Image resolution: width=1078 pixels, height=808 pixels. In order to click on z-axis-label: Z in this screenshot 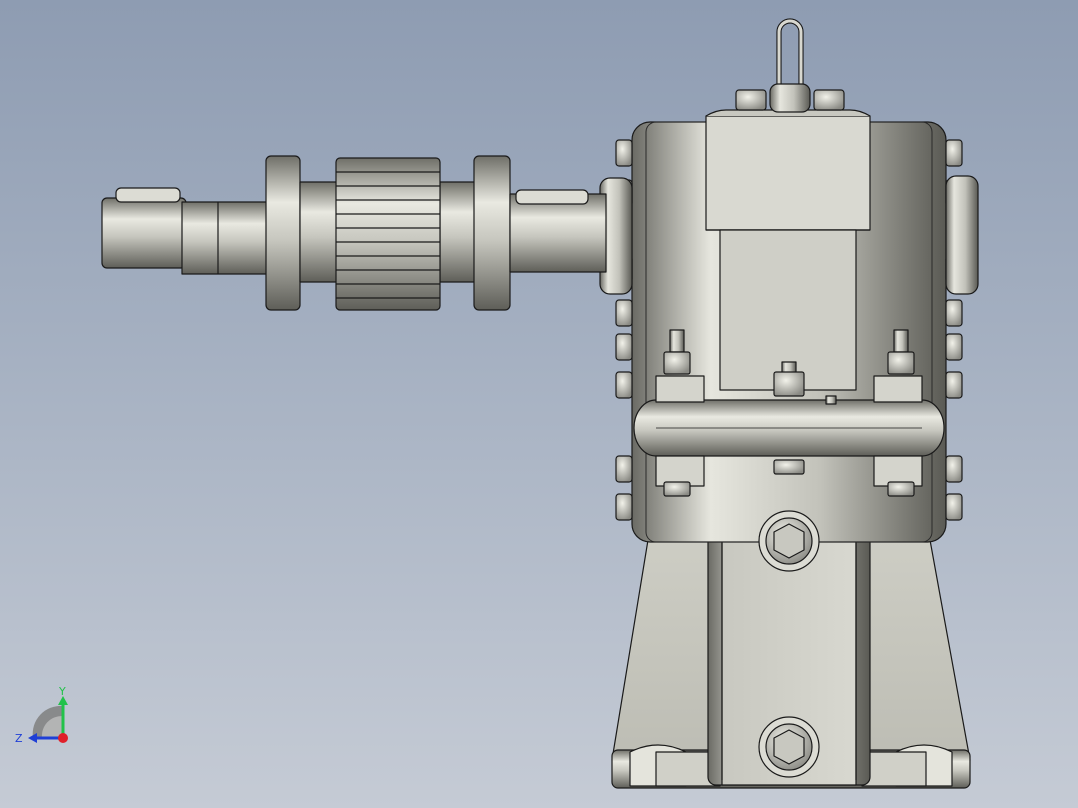, I will do `click(19, 738)`.